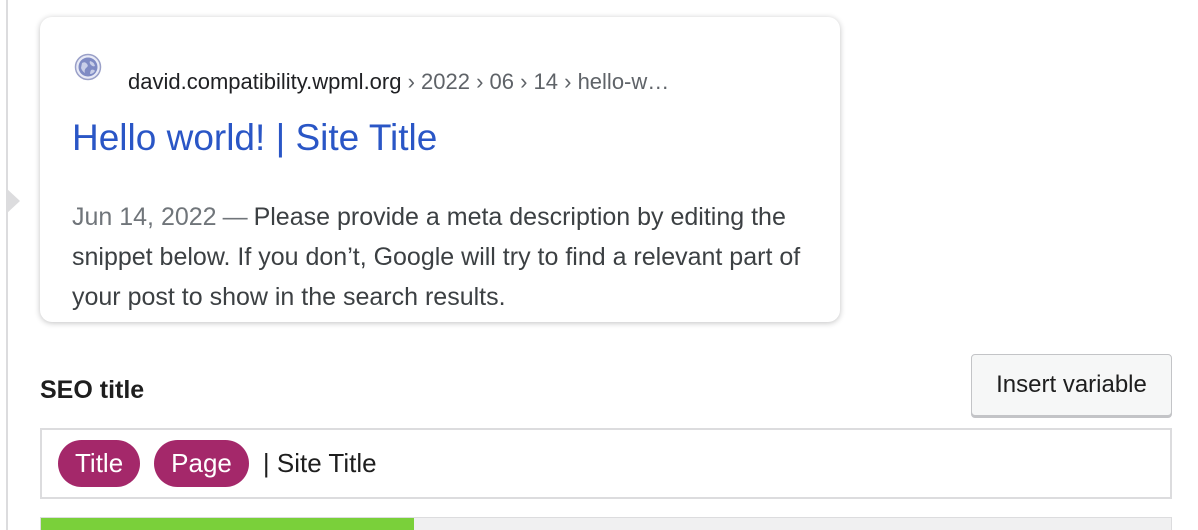 The image size is (1198, 530). Describe the element at coordinates (606, 523) in the screenshot. I see `seo-title-length-bar` at that location.